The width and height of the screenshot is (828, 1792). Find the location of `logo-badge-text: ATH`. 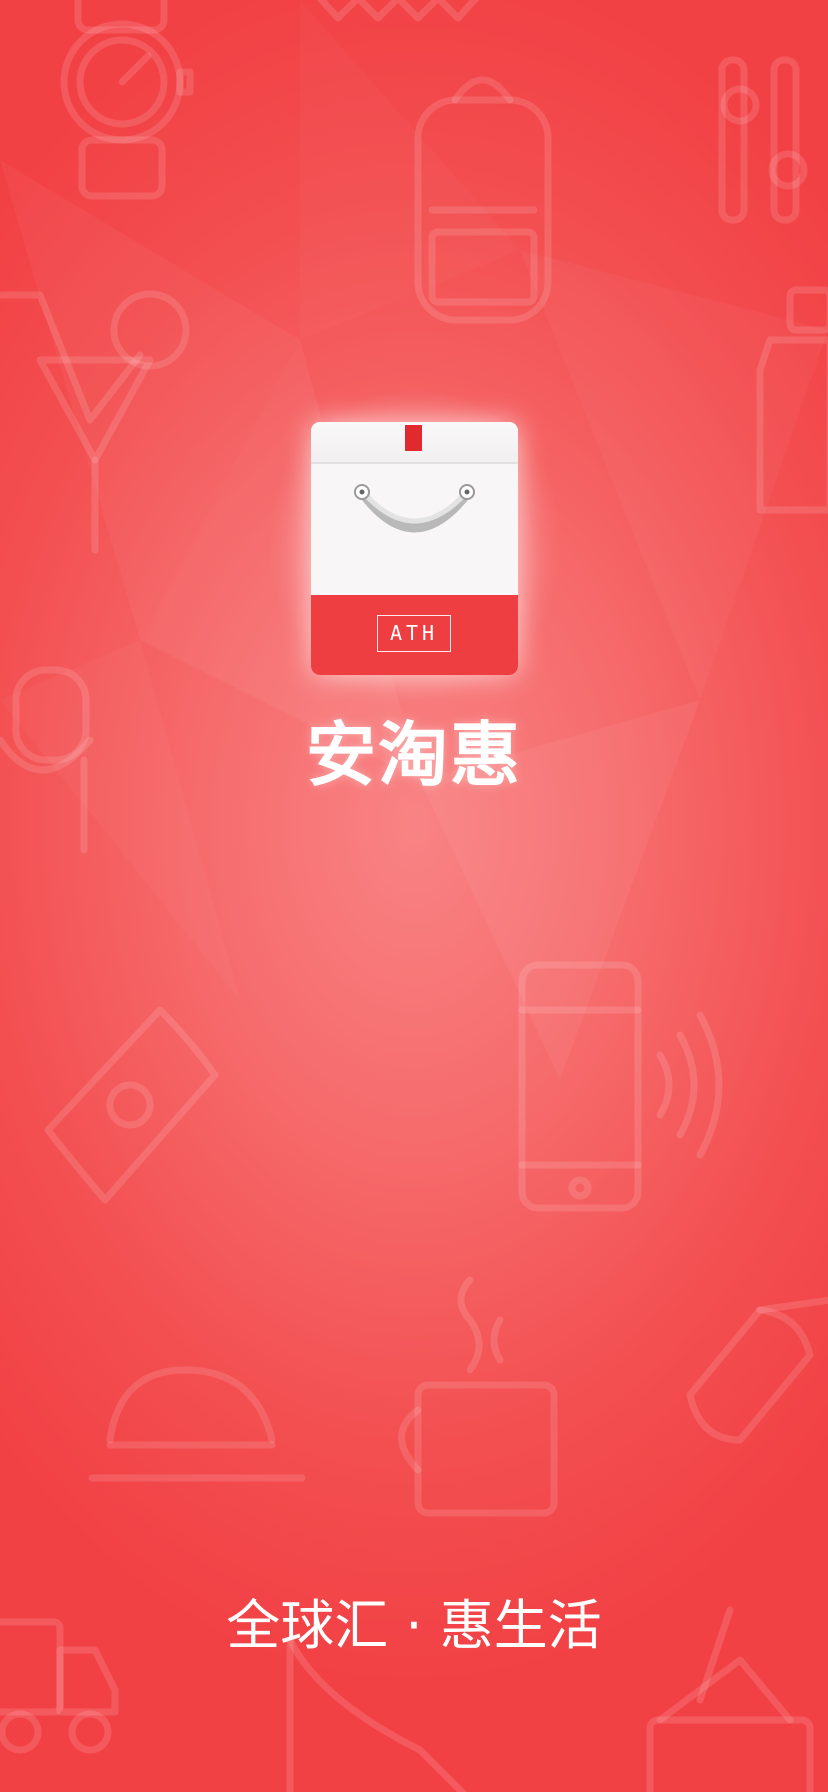

logo-badge-text: ATH is located at coordinates (414, 633).